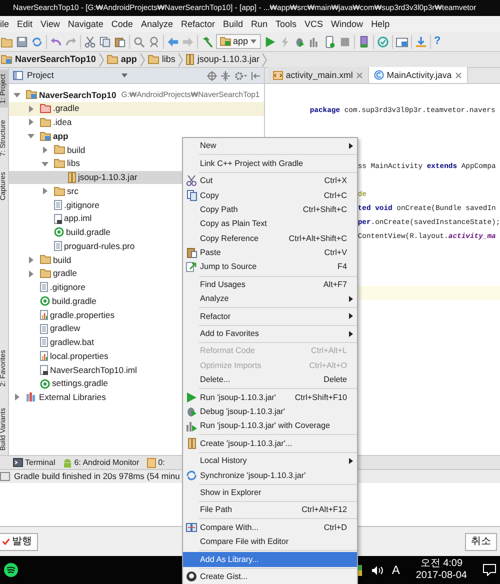  What do you see at coordinates (128, 59) in the screenshot?
I see `breadcrumb-item: app` at bounding box center [128, 59].